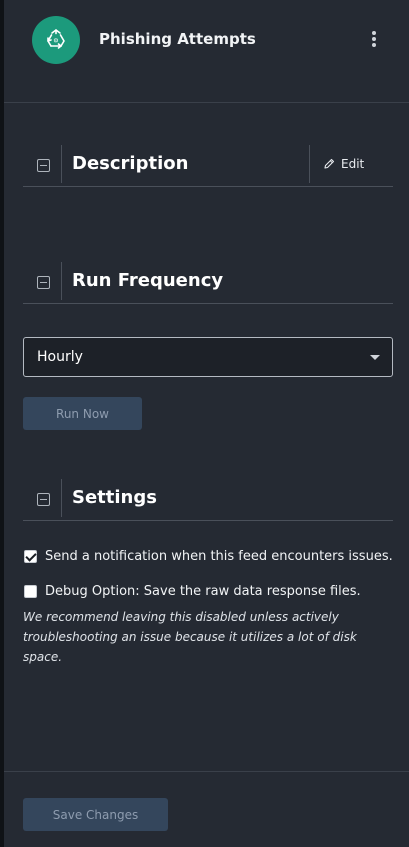 The image size is (409, 847). I want to click on recycle-icon: ⚙, so click(56, 40).